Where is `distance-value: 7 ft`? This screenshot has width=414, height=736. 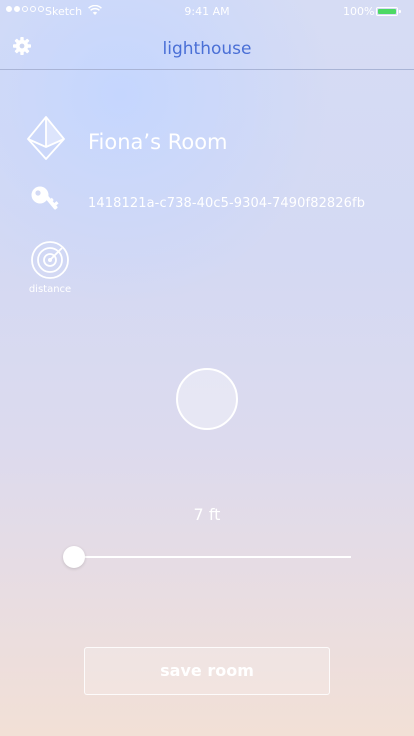
distance-value: 7 ft is located at coordinates (207, 514).